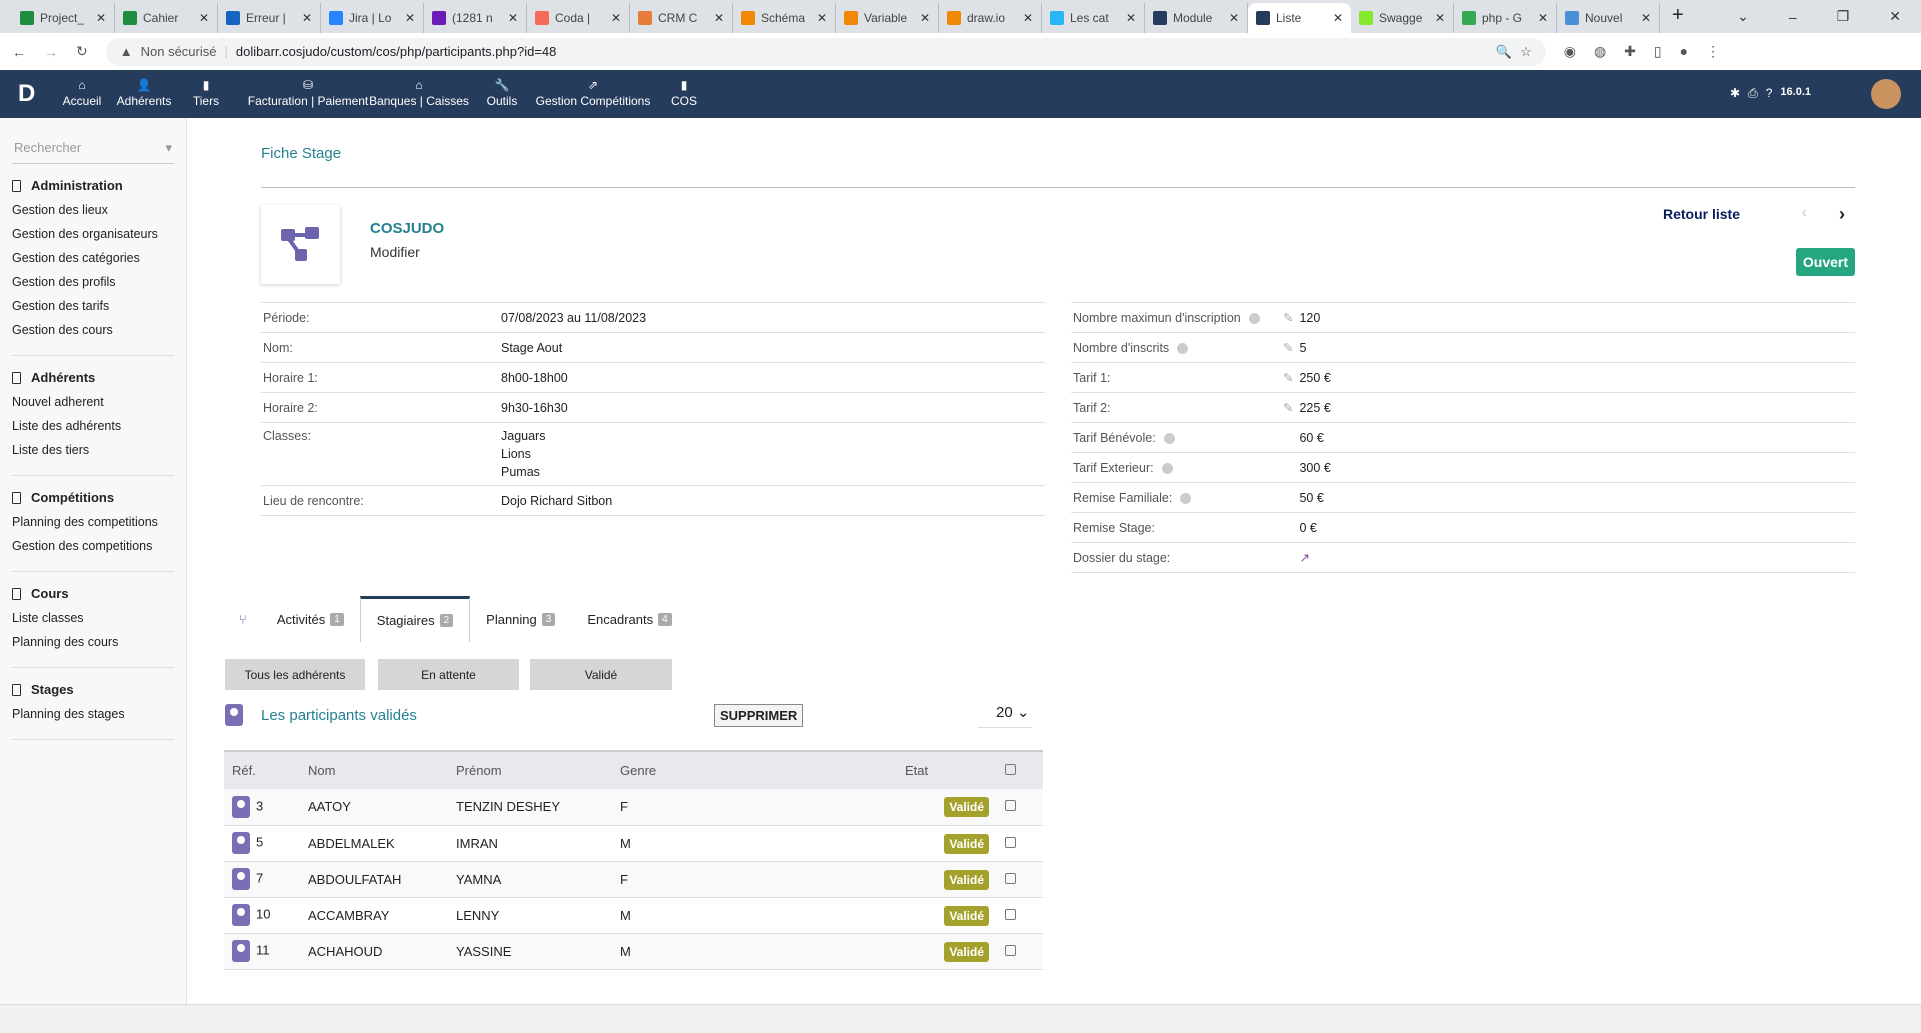 The height and width of the screenshot is (1033, 1921). What do you see at coordinates (1793, 17) in the screenshot?
I see `minimize-button: –` at bounding box center [1793, 17].